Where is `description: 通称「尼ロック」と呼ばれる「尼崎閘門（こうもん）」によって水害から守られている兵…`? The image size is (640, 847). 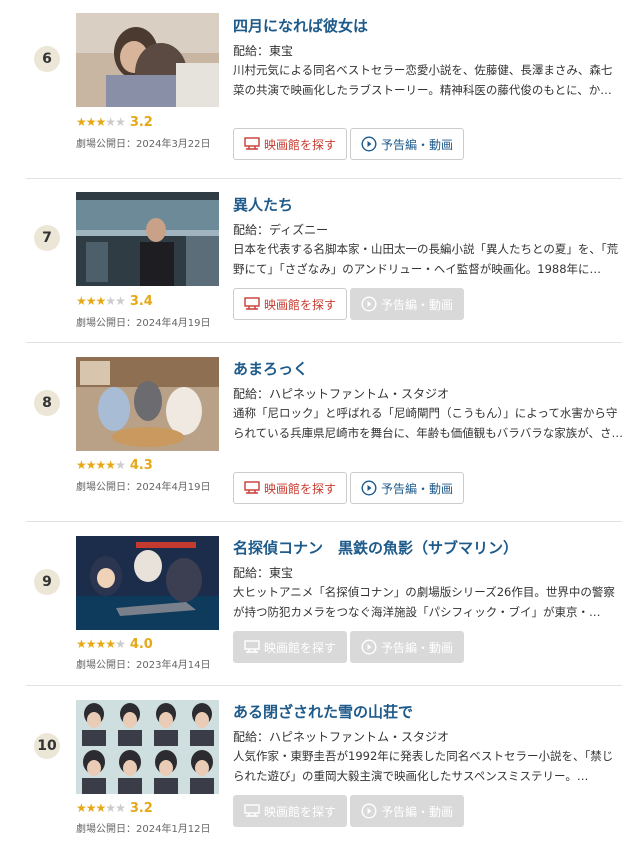 description: 通称「尼ロック」と呼ばれる「尼崎閘門（こうもん）」によって水害から守られている兵… is located at coordinates (428, 423).